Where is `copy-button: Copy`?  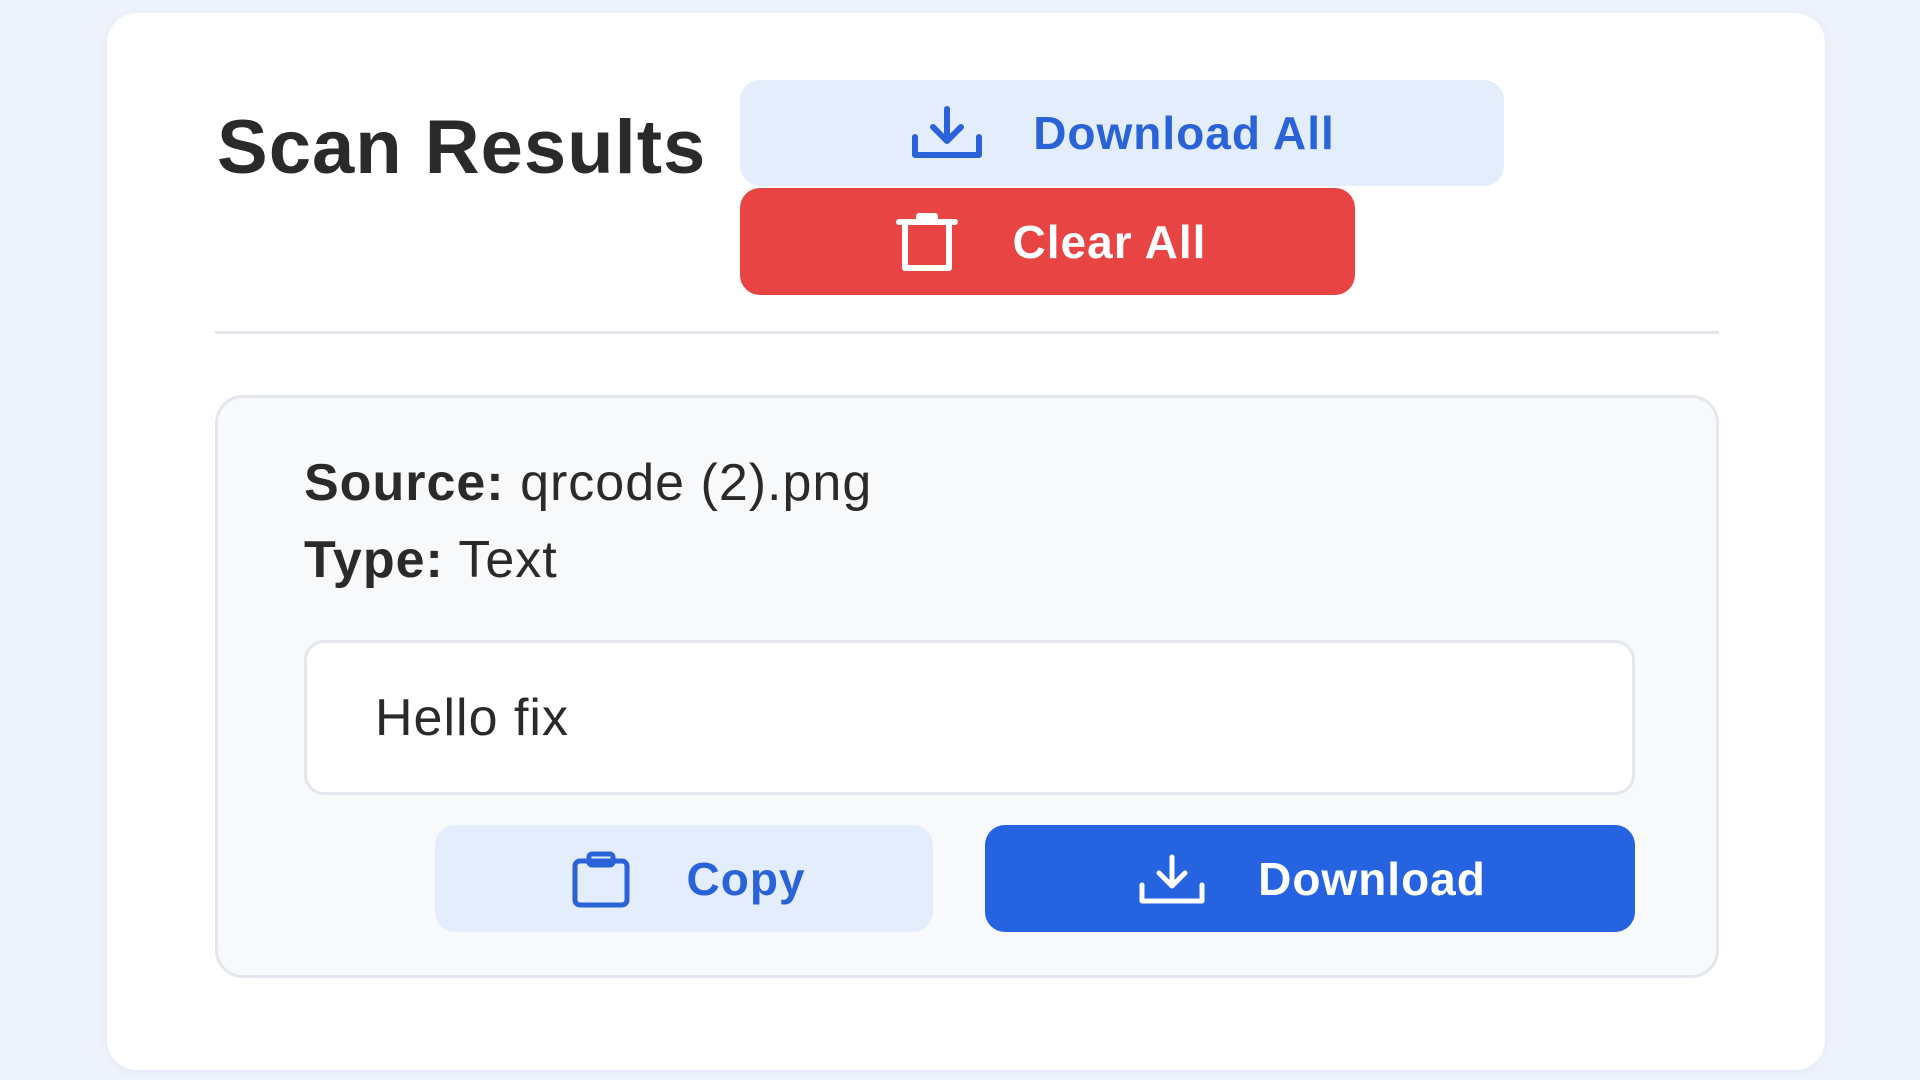 copy-button: Copy is located at coordinates (684, 878).